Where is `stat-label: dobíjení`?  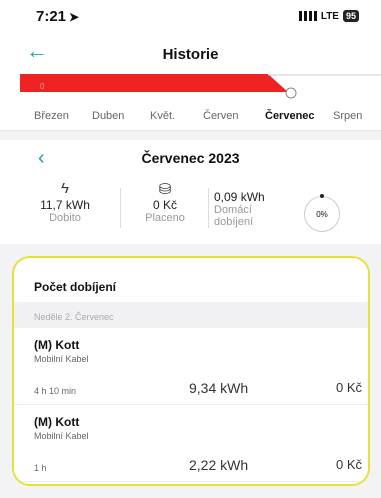
stat-label: dobíjení is located at coordinates (234, 222).